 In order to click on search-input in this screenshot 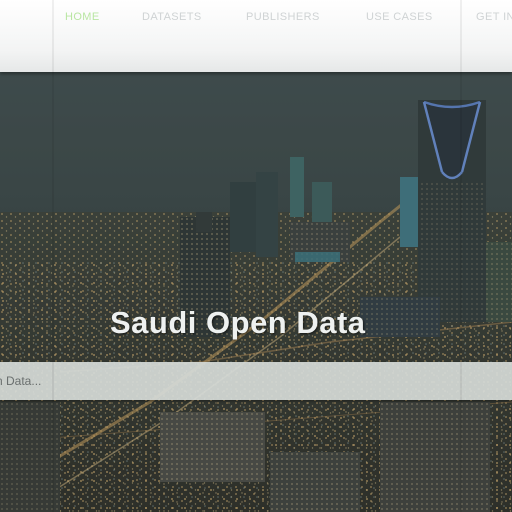, I will do `click(248, 381)`.